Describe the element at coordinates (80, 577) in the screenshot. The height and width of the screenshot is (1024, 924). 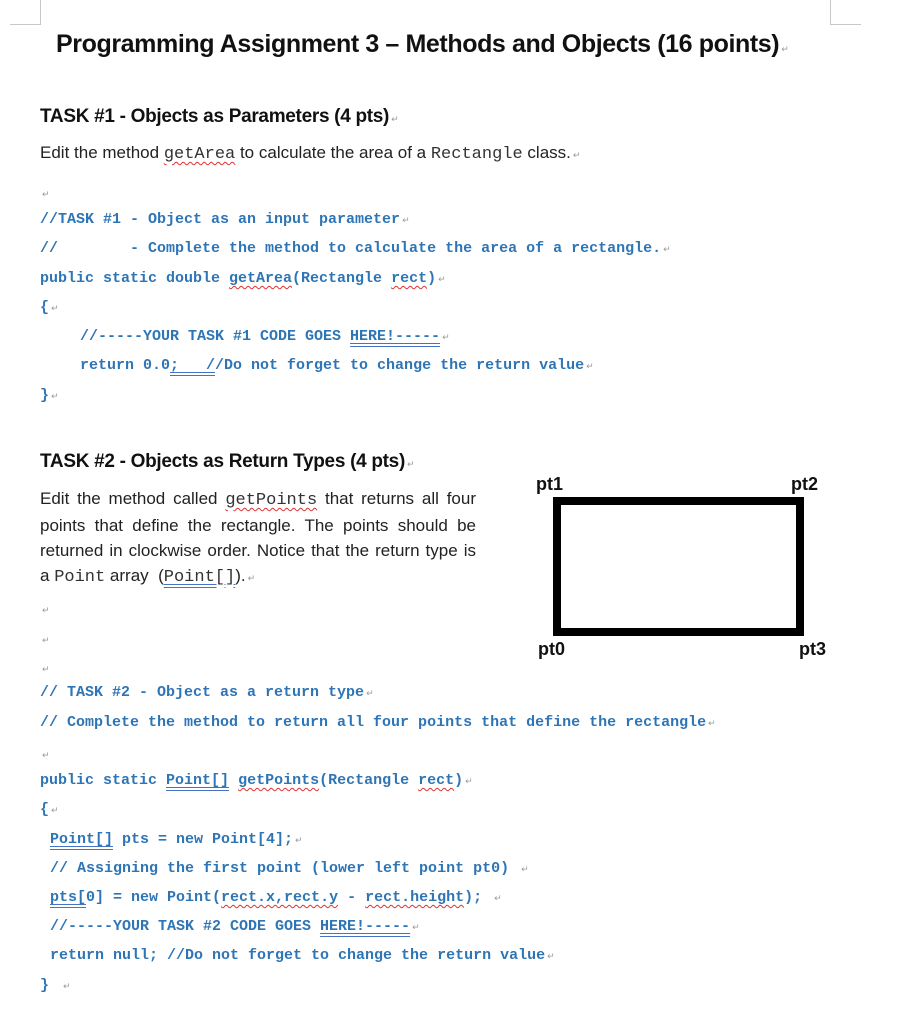
I see `inline-code-point: Point` at that location.